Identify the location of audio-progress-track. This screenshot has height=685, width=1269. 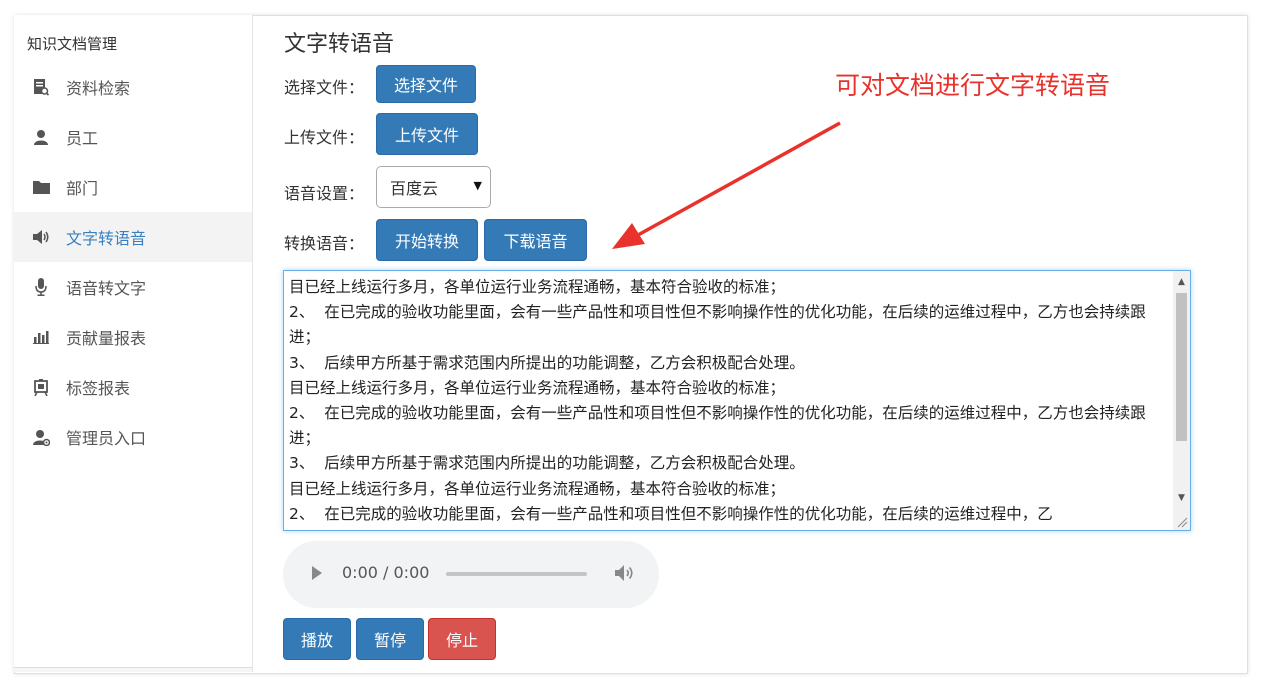
(516, 574).